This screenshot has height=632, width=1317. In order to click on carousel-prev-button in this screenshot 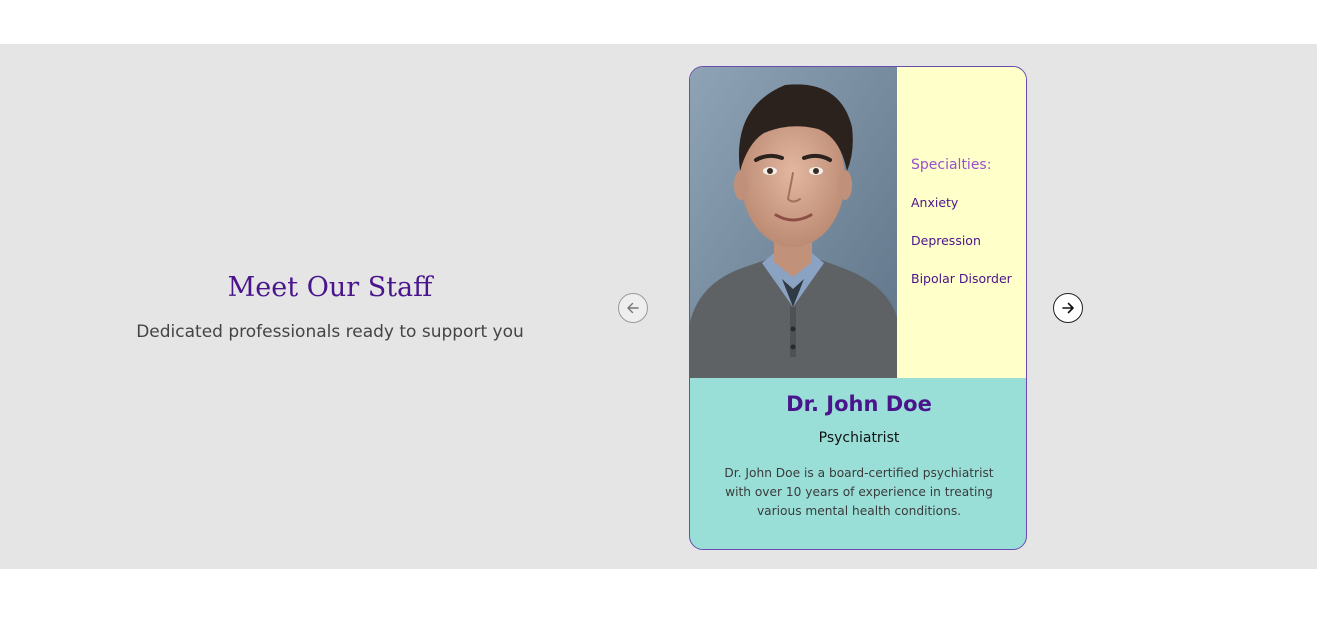, I will do `click(633, 308)`.